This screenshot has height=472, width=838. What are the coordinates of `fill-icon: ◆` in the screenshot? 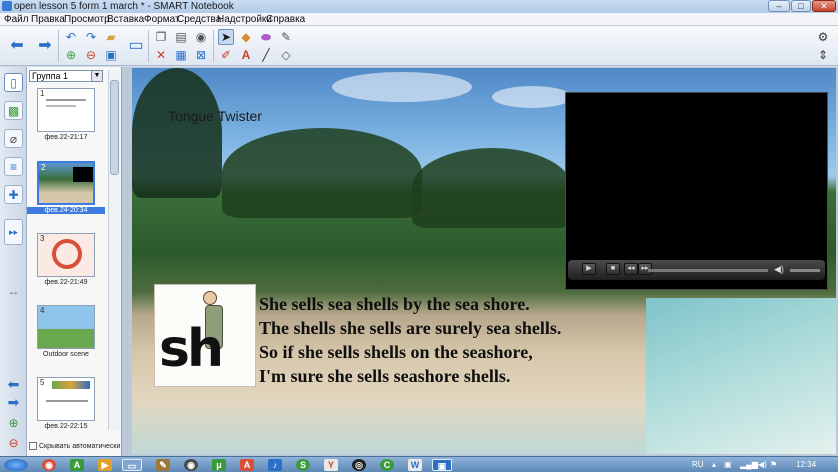 It's located at (246, 37).